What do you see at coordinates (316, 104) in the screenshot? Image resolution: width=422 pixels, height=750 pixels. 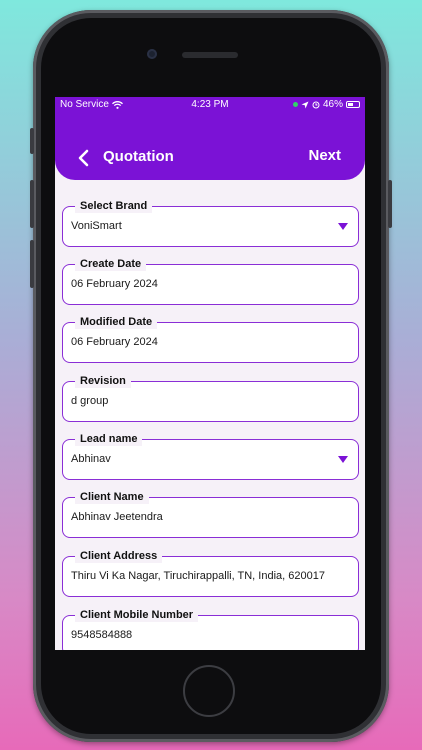 I see `alarm-icon` at bounding box center [316, 104].